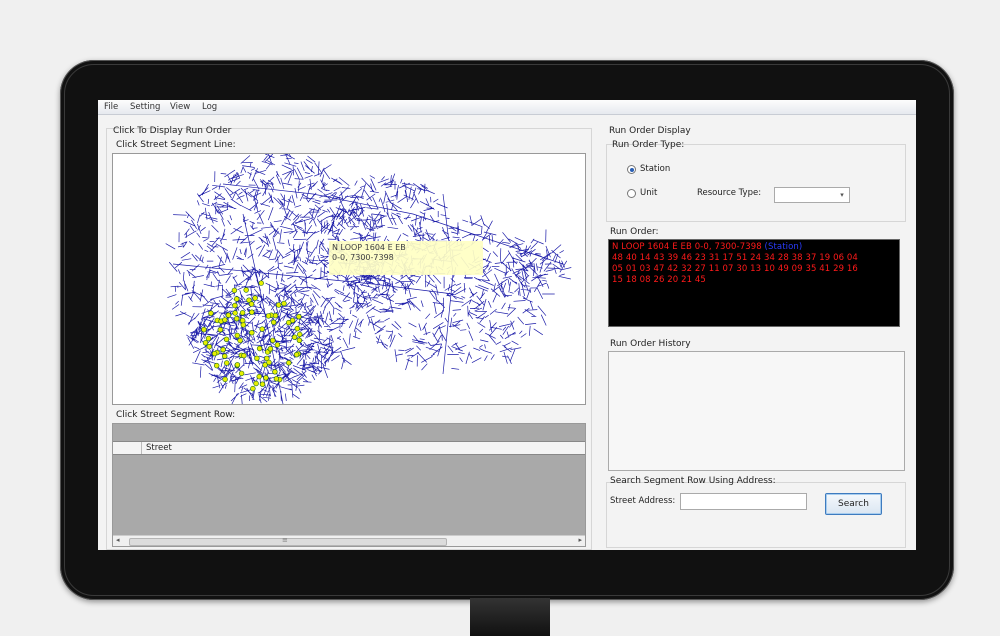  What do you see at coordinates (118, 540) in the screenshot?
I see `scroll-left-icon: ◂` at bounding box center [118, 540].